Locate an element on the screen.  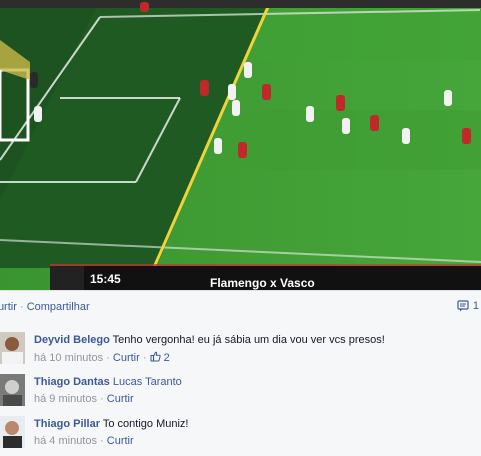
comment-likes: 2 is located at coordinates (160, 357).